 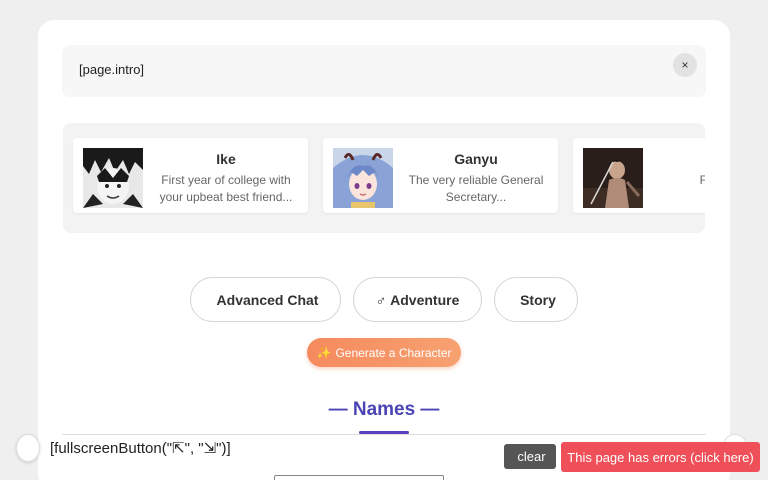 I want to click on mode-label: Adventure, so click(x=425, y=299).